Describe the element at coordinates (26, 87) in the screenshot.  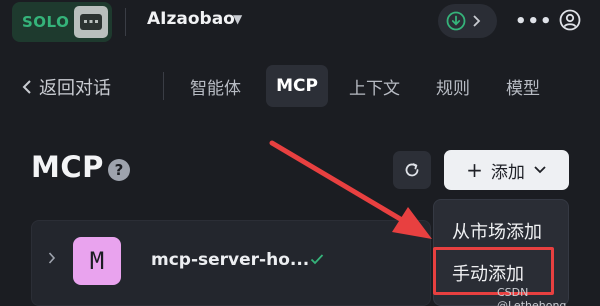
I see `chevron-left-icon` at that location.